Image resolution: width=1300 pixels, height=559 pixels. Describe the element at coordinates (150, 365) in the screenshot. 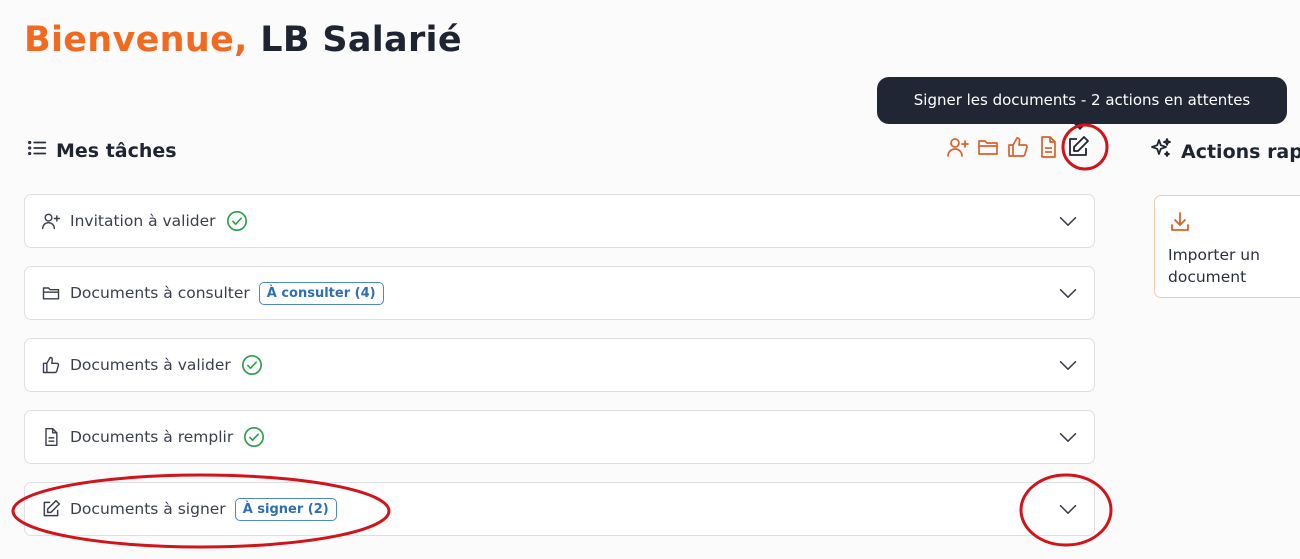

I see `task-label: Documents à valider` at that location.